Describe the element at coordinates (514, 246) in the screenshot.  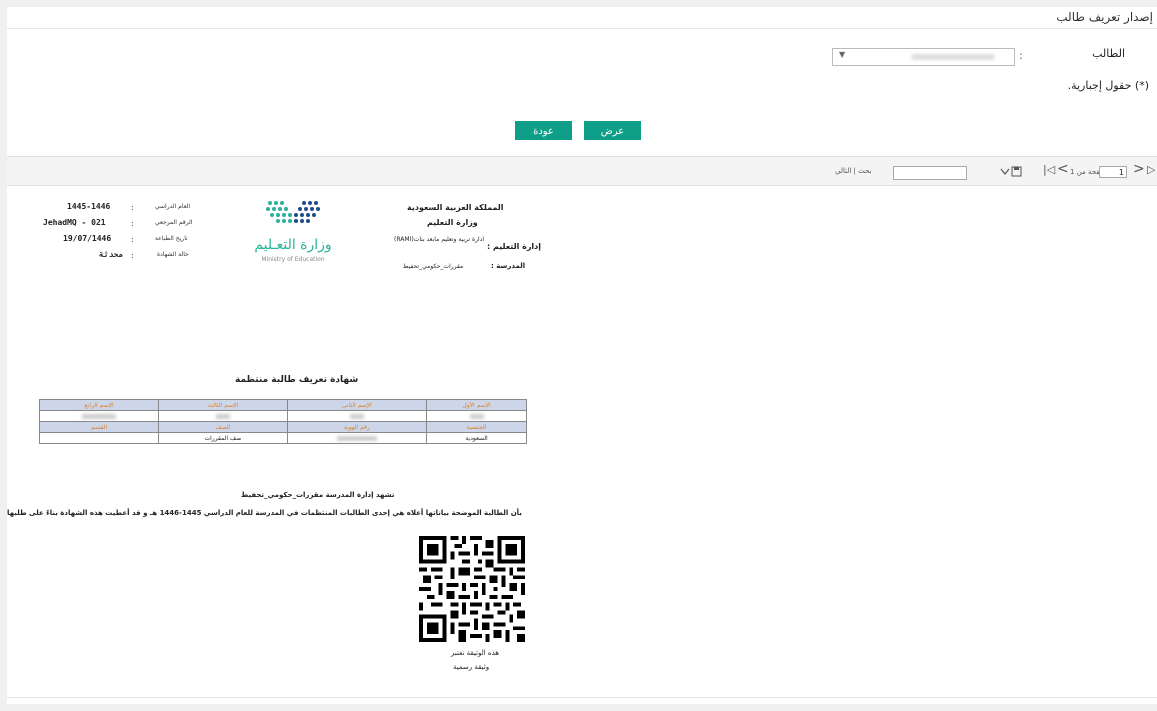
I see `edu-admin-label: إدارة التعليم :` at that location.